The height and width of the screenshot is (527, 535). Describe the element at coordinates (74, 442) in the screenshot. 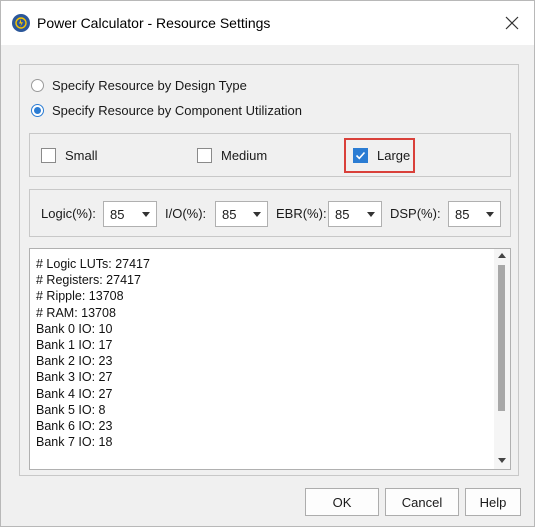

I see `summary-line: Bank 7 IO: 18` at that location.